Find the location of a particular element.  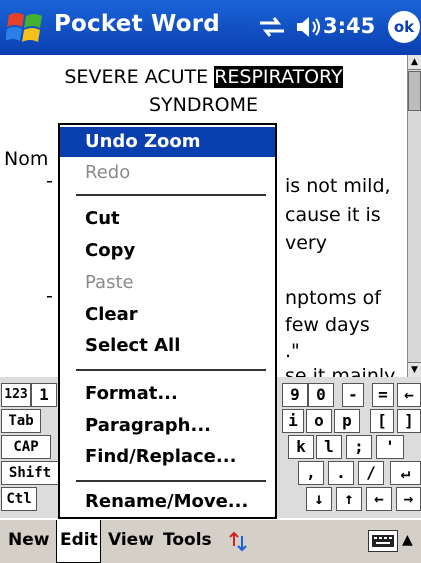

menu-item-clear: Clear is located at coordinates (167, 315).